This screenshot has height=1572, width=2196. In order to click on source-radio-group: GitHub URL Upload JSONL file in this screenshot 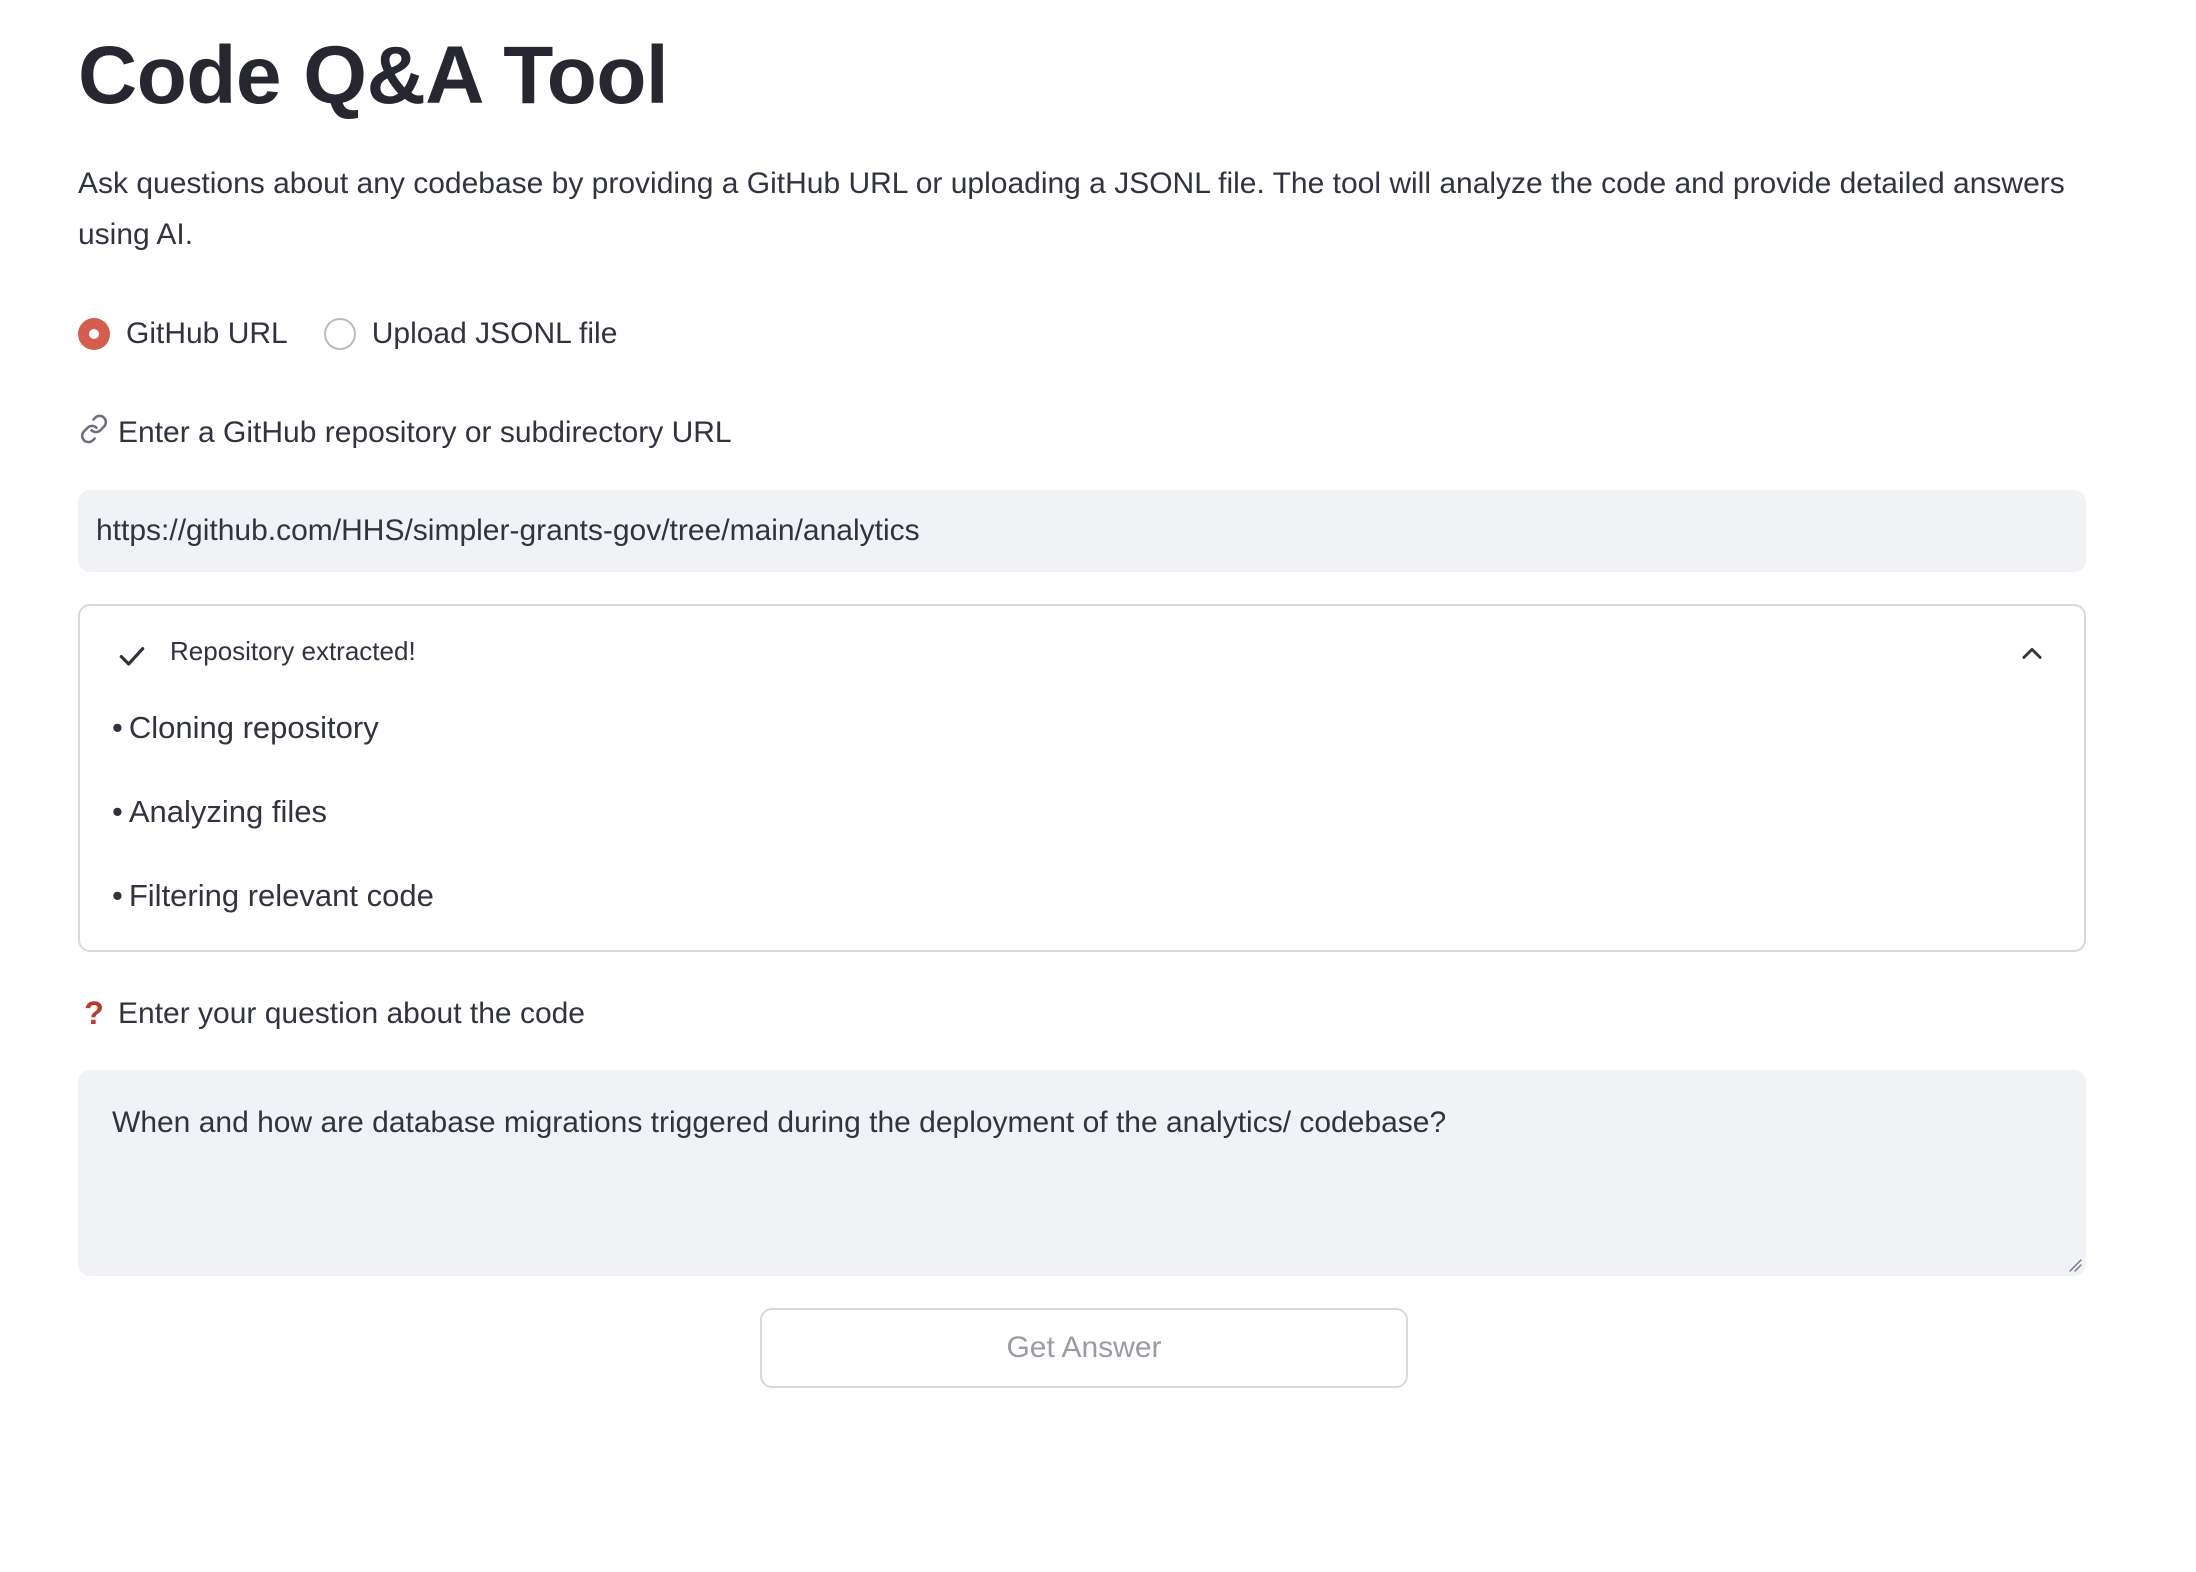, I will do `click(365, 334)`.